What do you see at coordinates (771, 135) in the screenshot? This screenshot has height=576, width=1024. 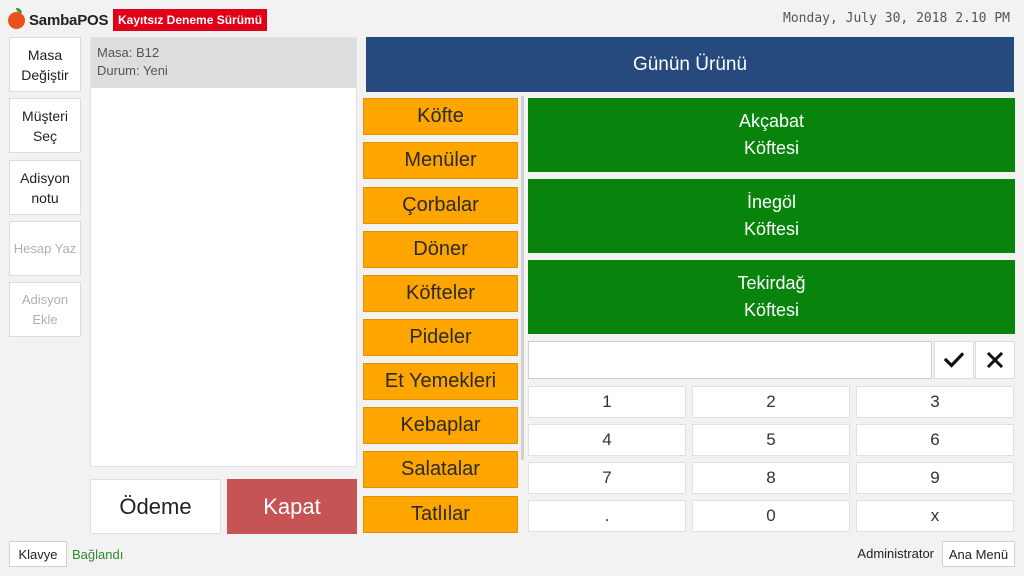 I see `product-button: Akçabat Köftesi` at bounding box center [771, 135].